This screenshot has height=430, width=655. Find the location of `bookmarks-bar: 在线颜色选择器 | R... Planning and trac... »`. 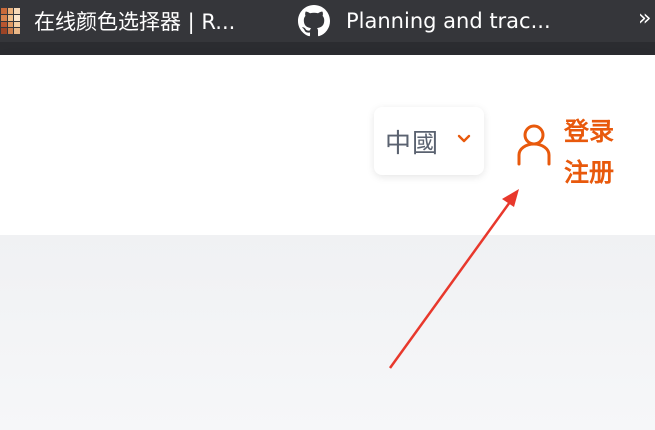

bookmarks-bar: 在线颜色选择器 | R... Planning and trac... » is located at coordinates (327, 21).